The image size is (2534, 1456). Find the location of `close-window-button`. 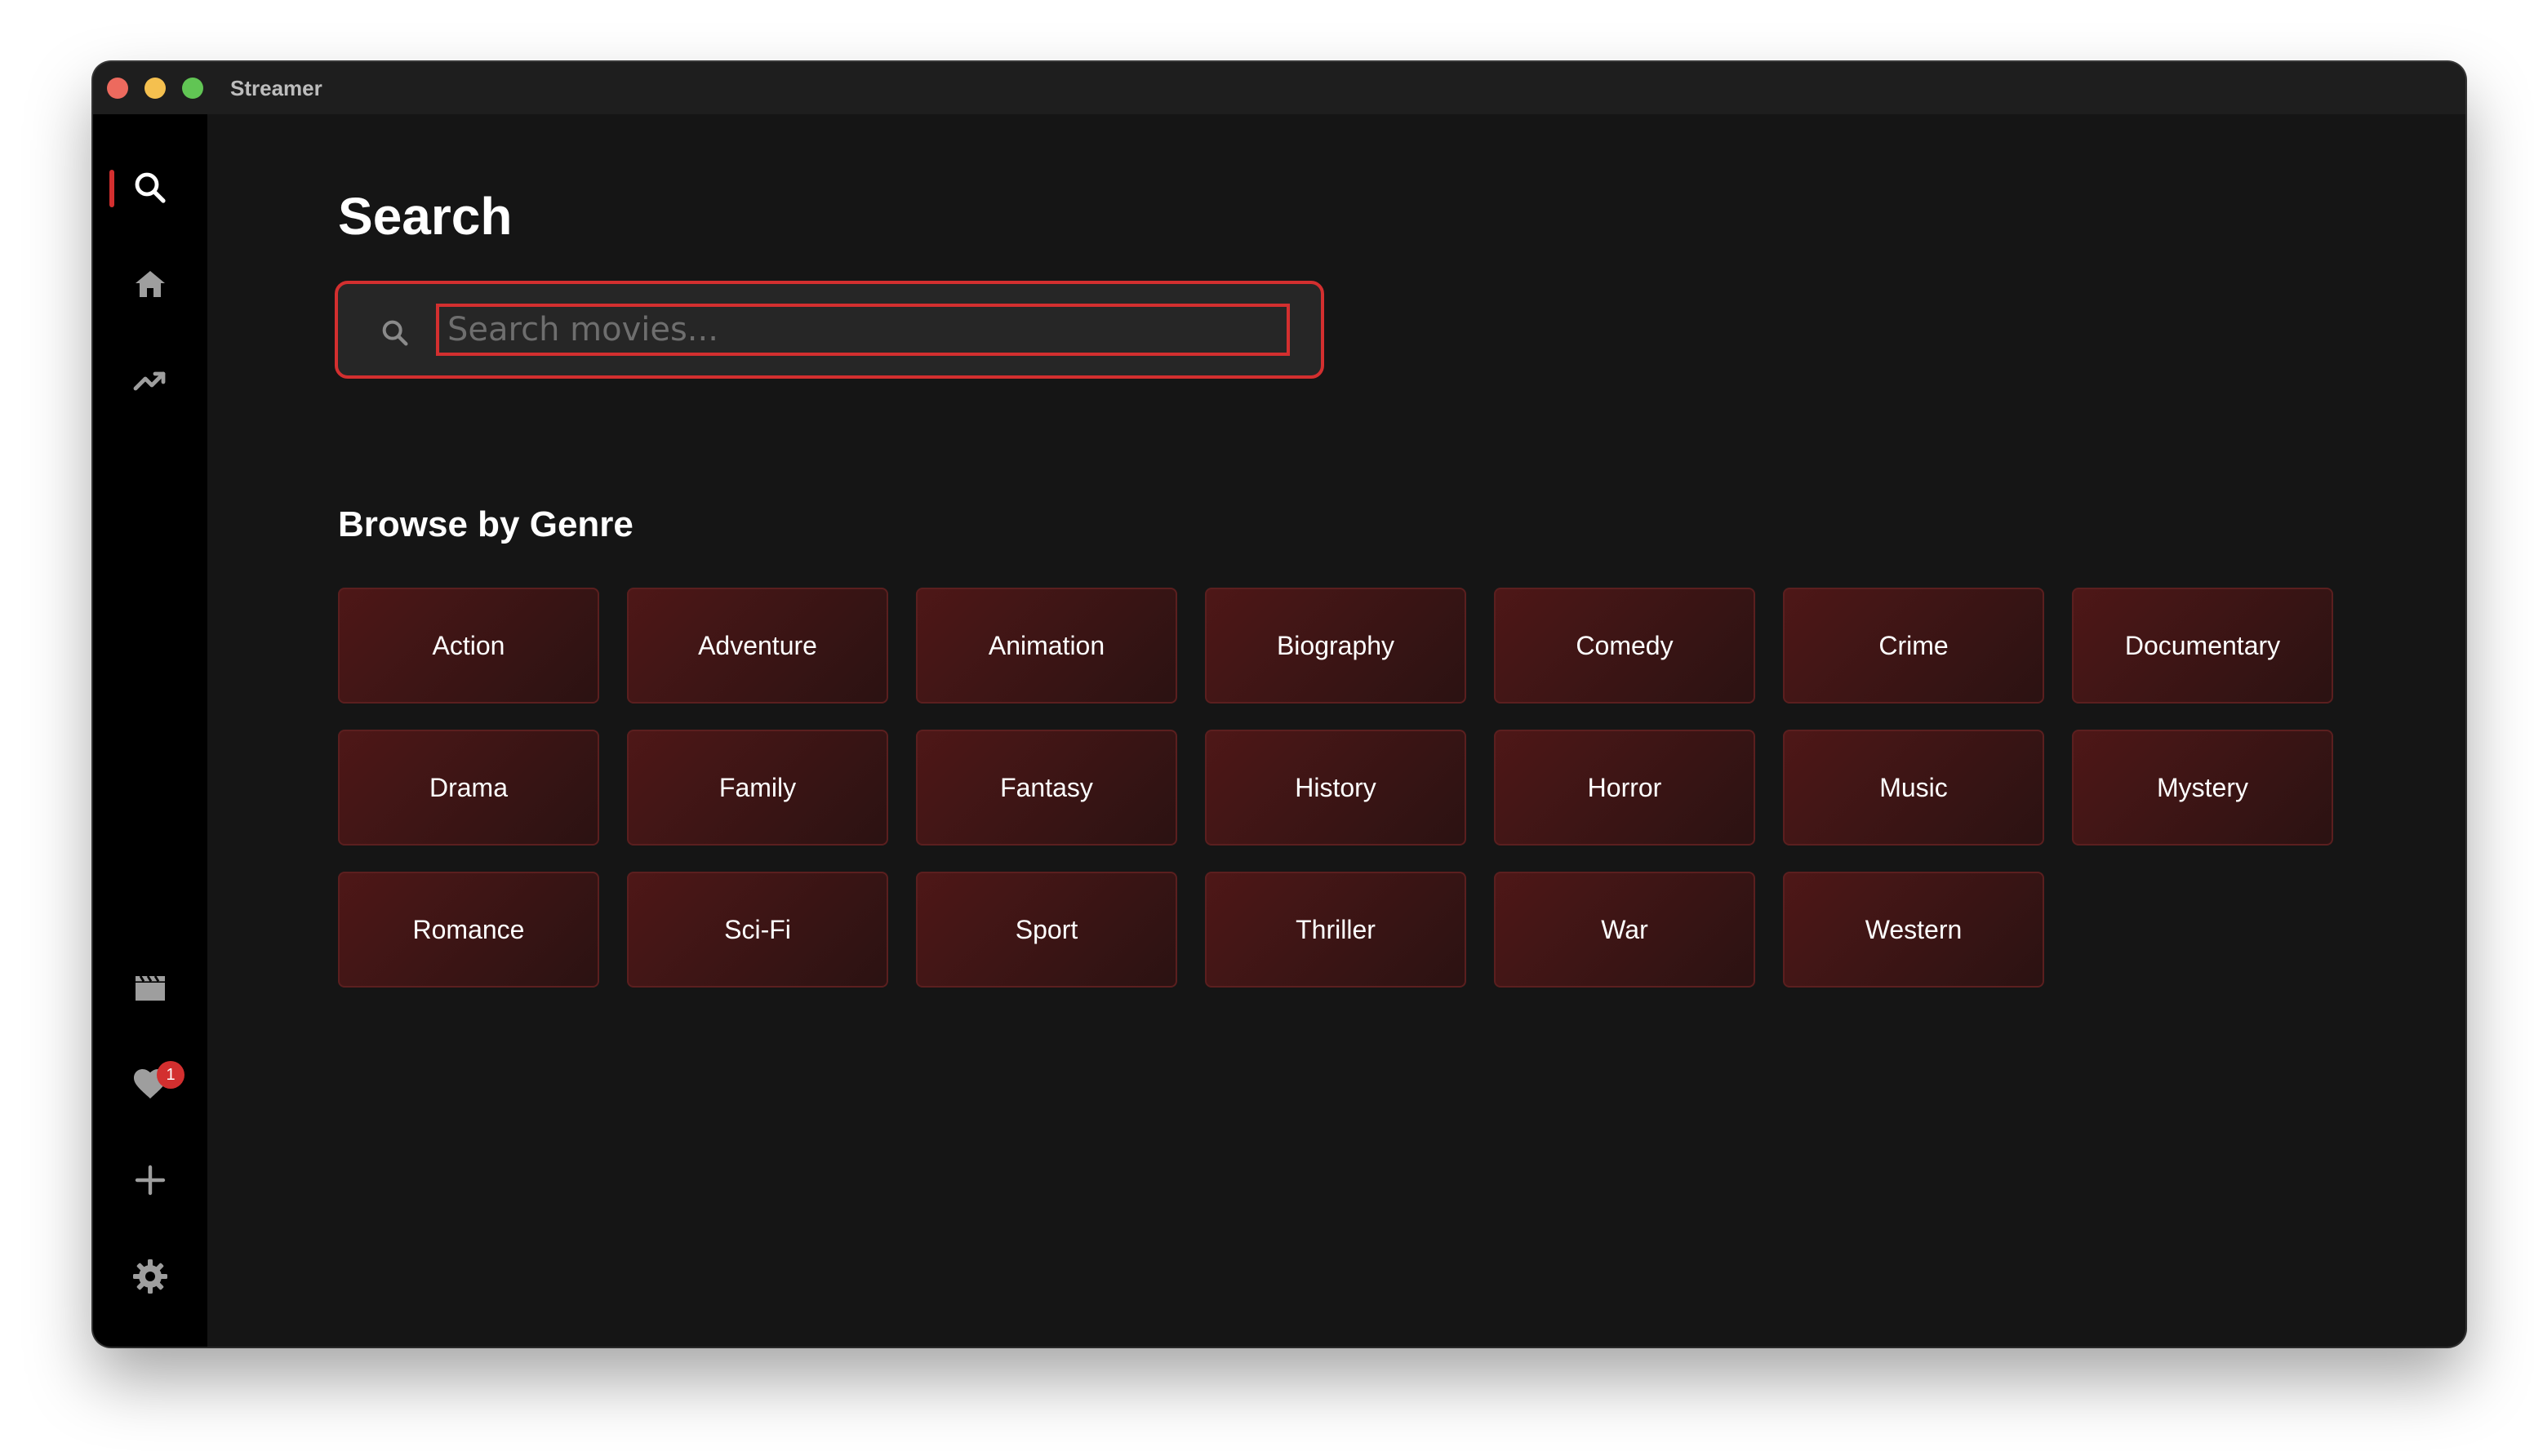

close-window-button is located at coordinates (117, 89).